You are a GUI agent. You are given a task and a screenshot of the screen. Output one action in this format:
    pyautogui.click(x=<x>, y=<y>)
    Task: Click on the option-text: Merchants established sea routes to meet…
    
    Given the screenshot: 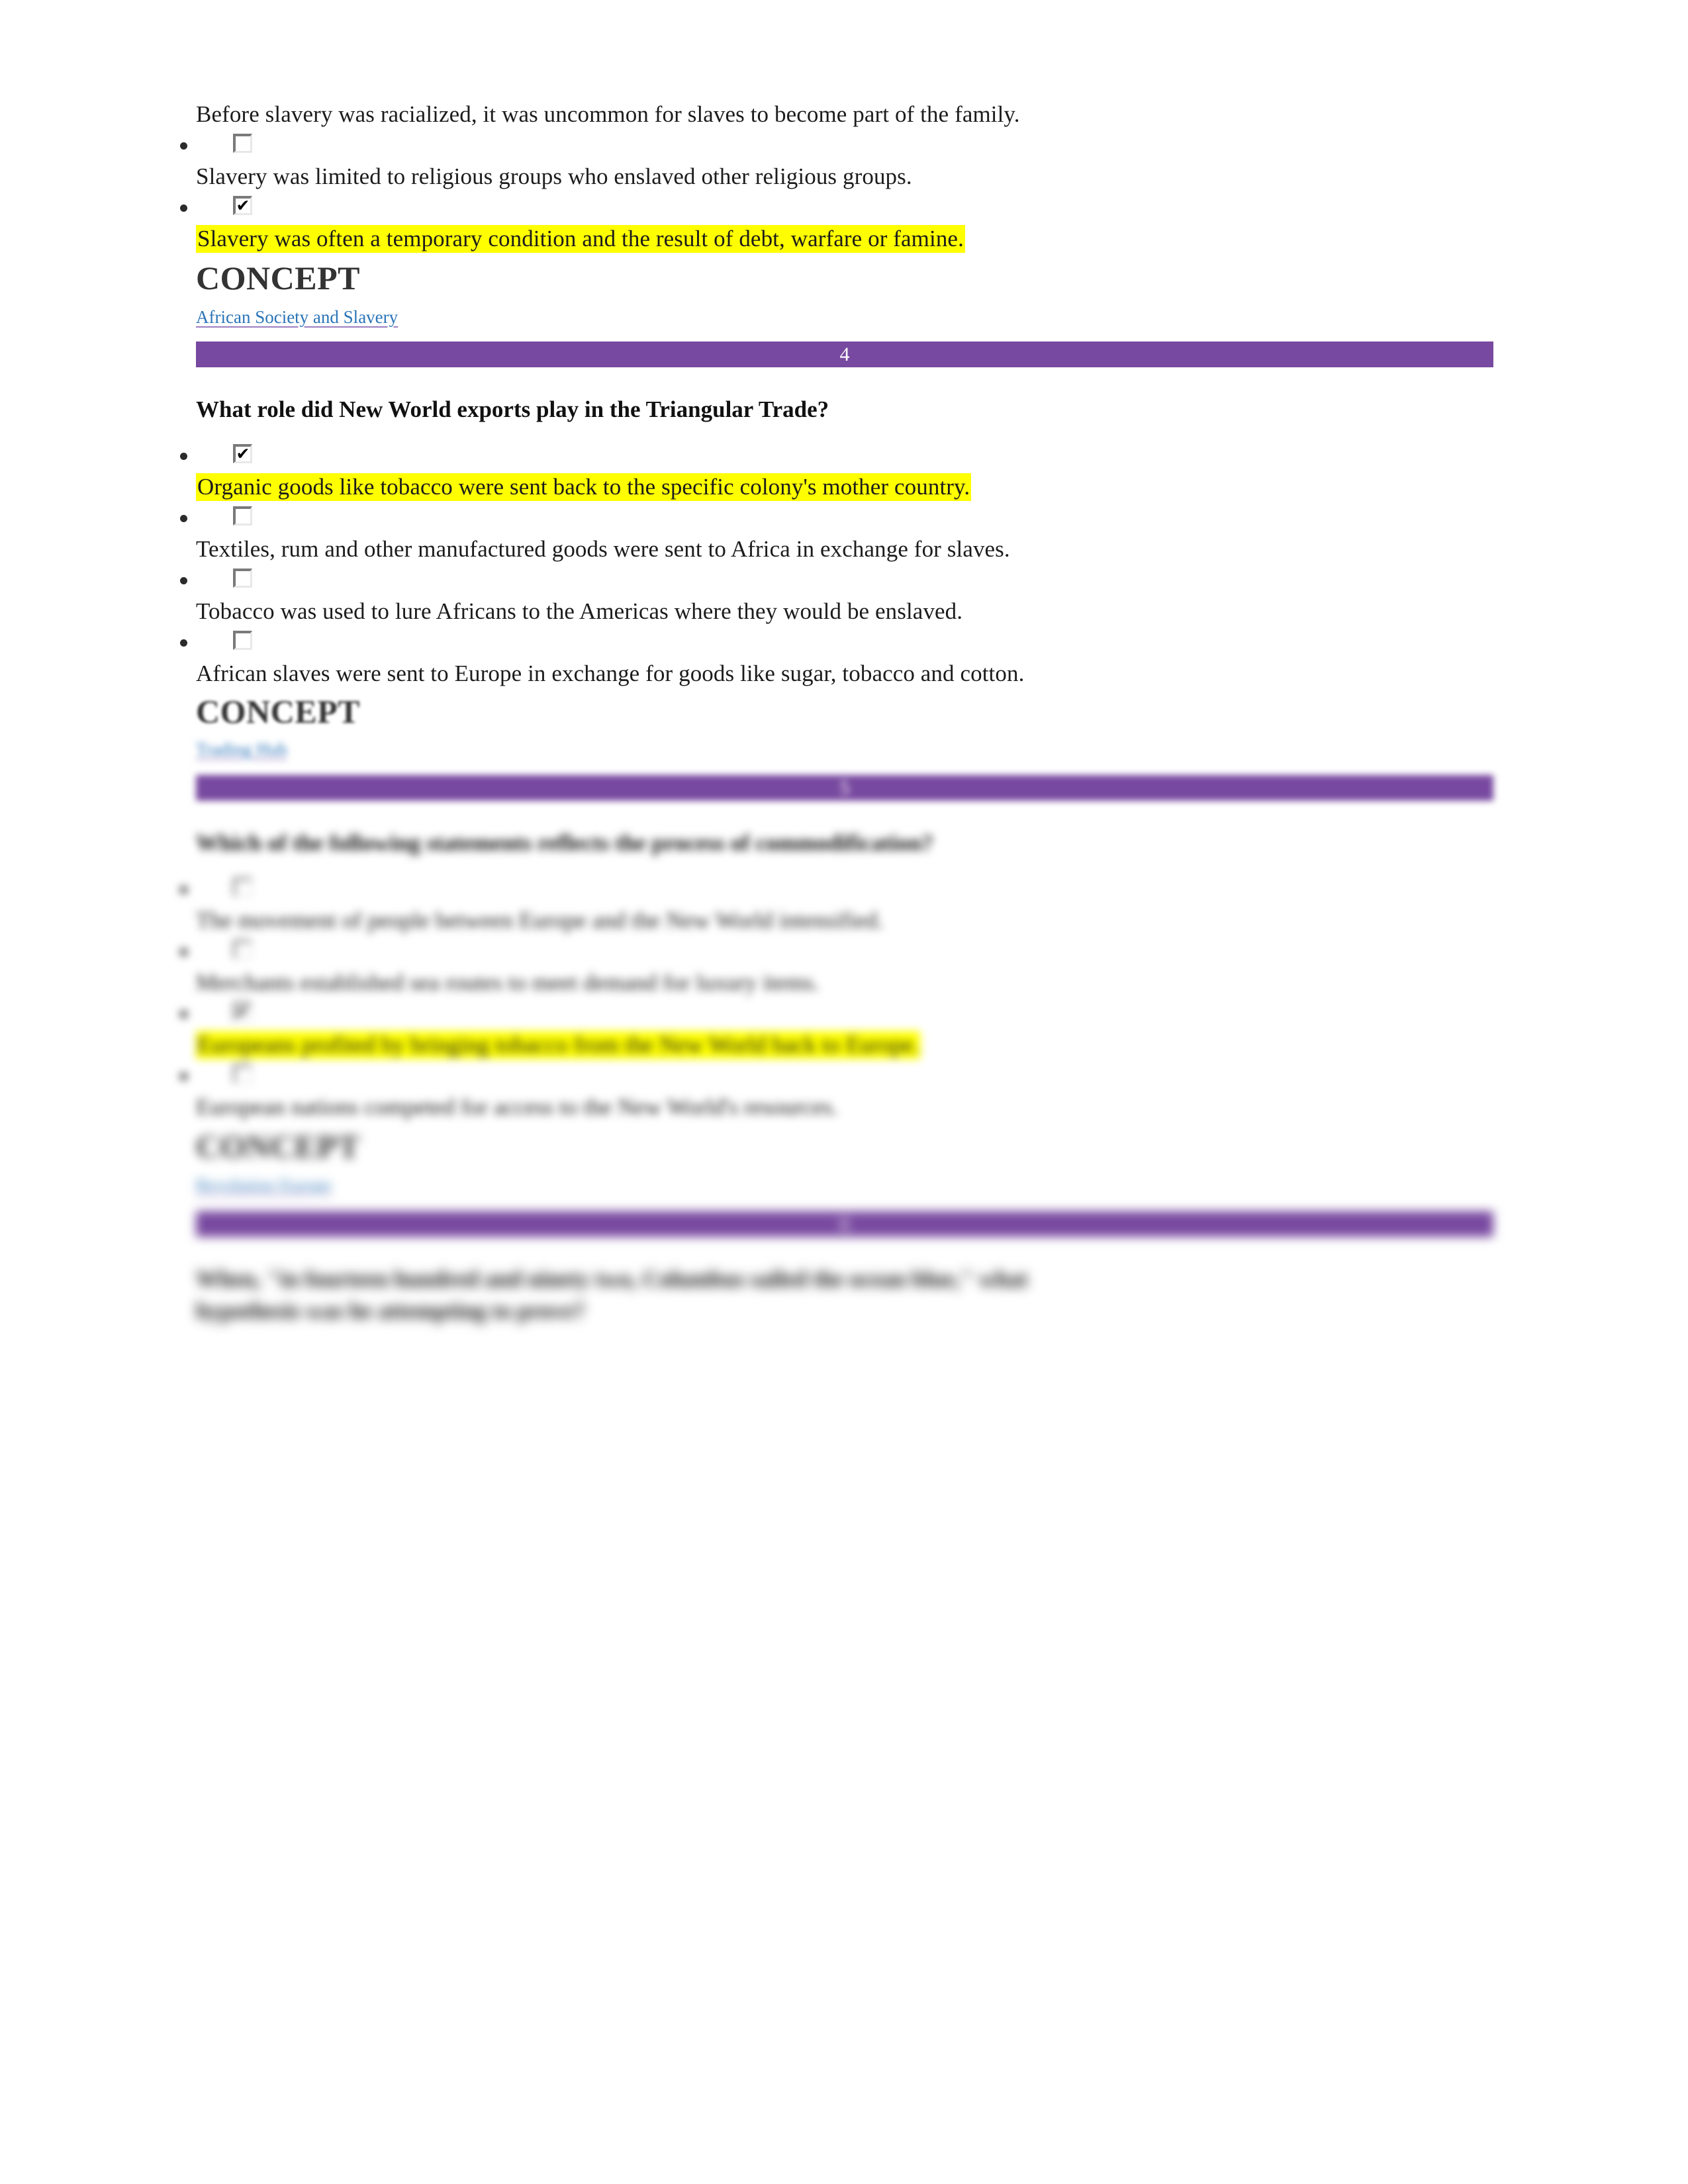 What is the action you would take?
    pyautogui.click(x=508, y=983)
    